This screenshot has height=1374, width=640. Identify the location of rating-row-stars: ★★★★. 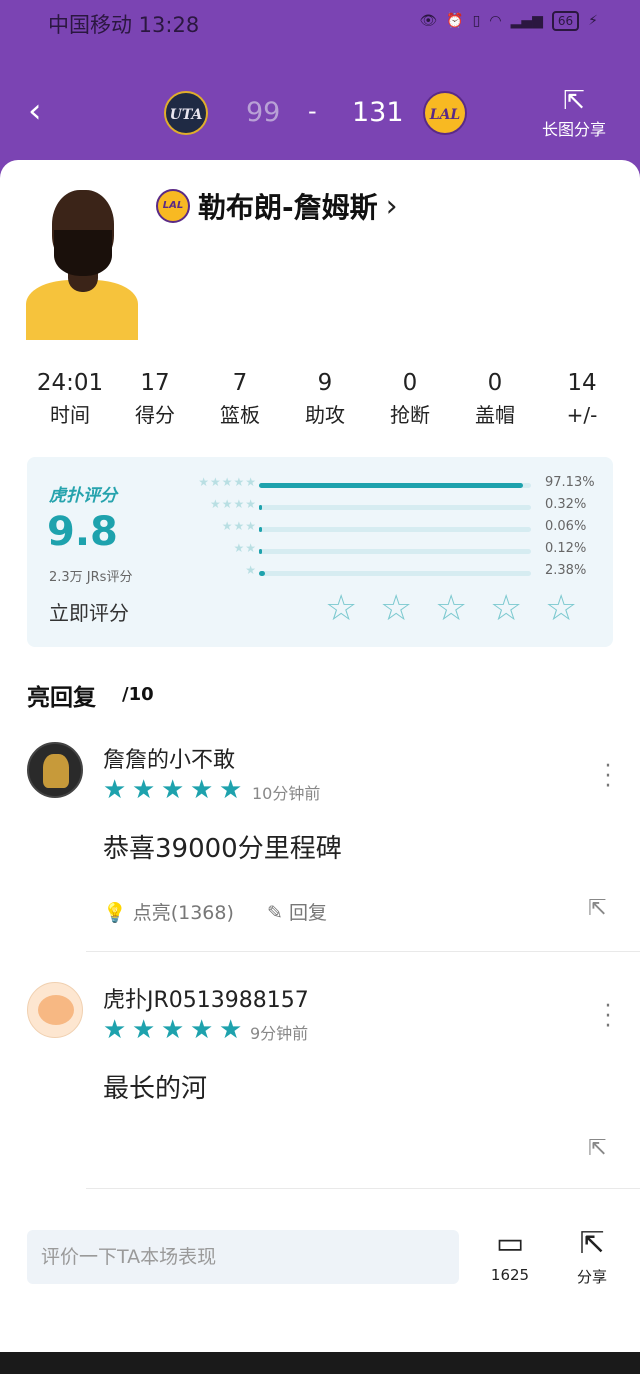
(233, 504).